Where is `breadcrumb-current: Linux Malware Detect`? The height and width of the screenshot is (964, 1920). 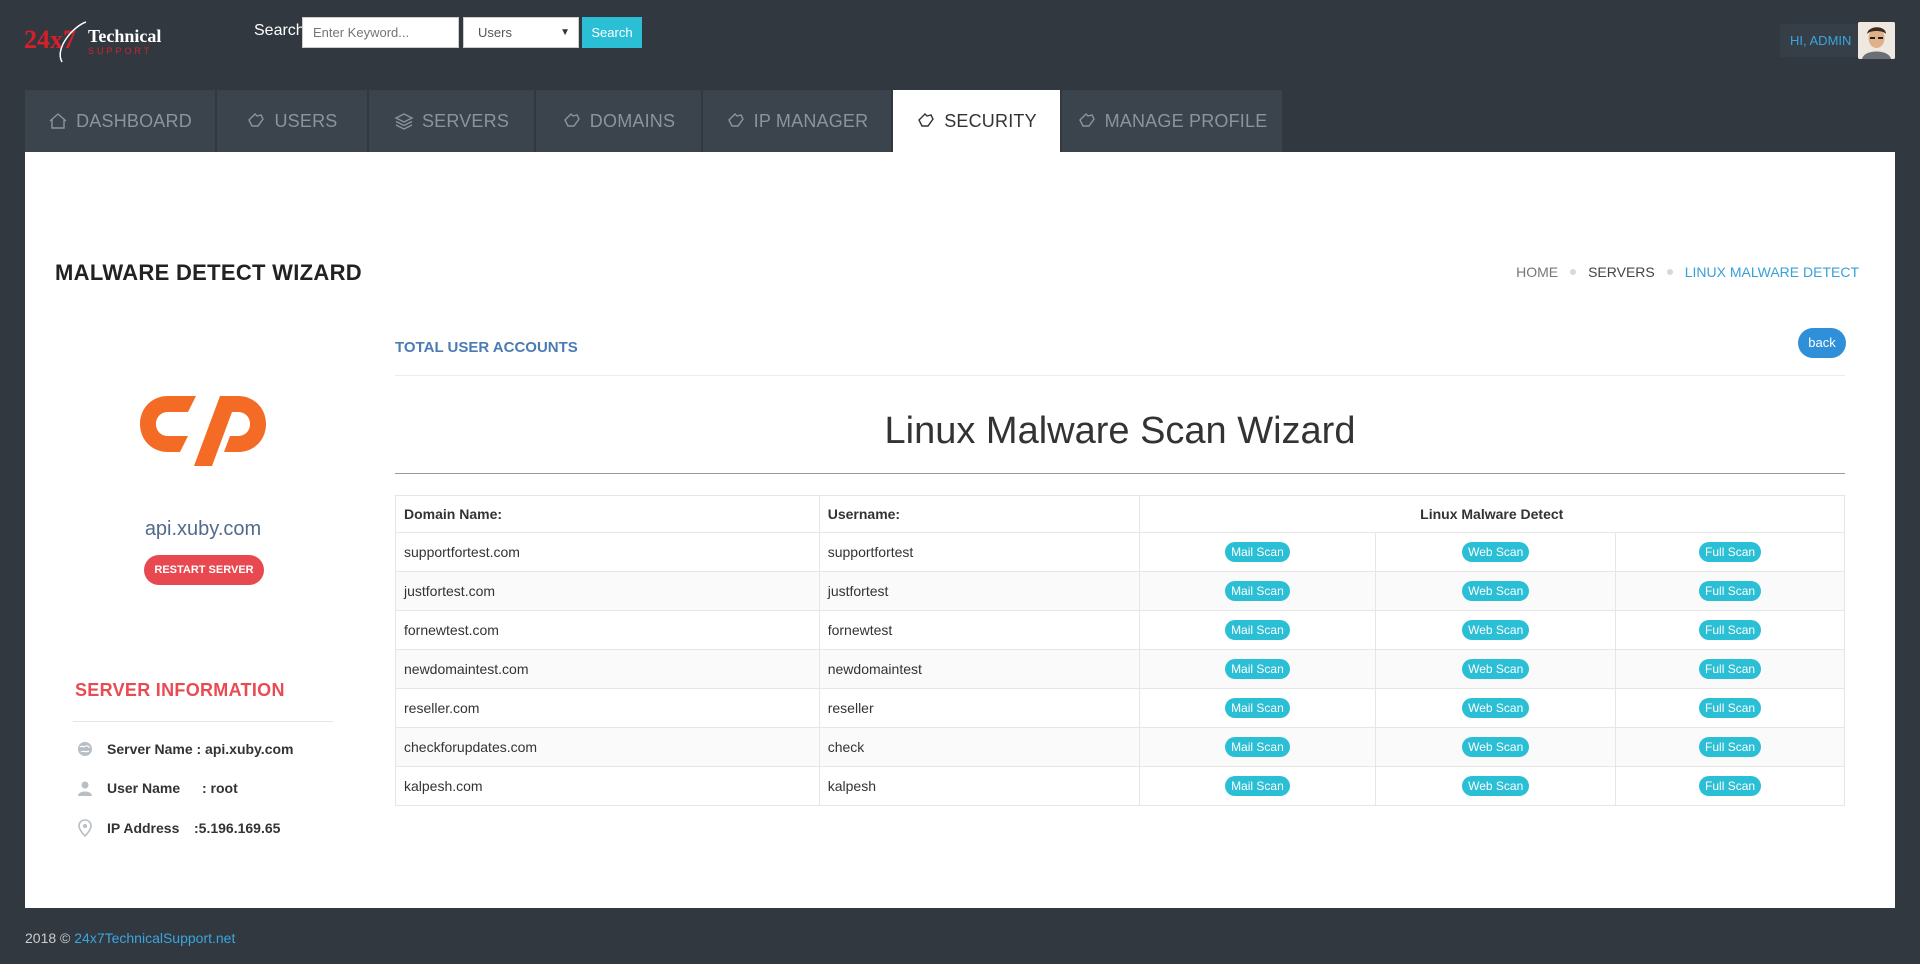
breadcrumb-current: Linux Malware Detect is located at coordinates (1771, 272).